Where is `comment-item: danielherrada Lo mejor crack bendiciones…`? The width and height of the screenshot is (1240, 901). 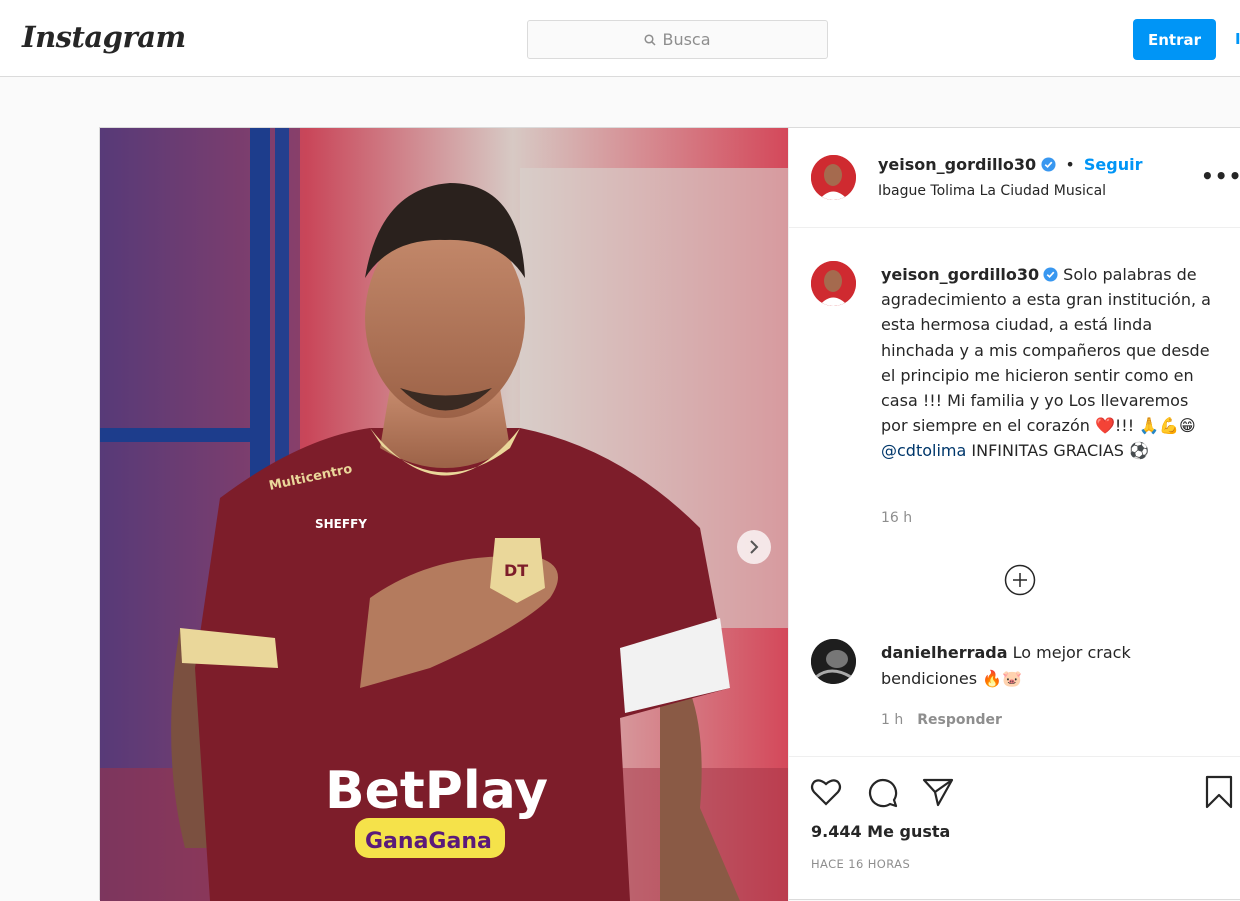
comment-item: danielherrada Lo mejor crack bendiciones… is located at coordinates (1031, 665).